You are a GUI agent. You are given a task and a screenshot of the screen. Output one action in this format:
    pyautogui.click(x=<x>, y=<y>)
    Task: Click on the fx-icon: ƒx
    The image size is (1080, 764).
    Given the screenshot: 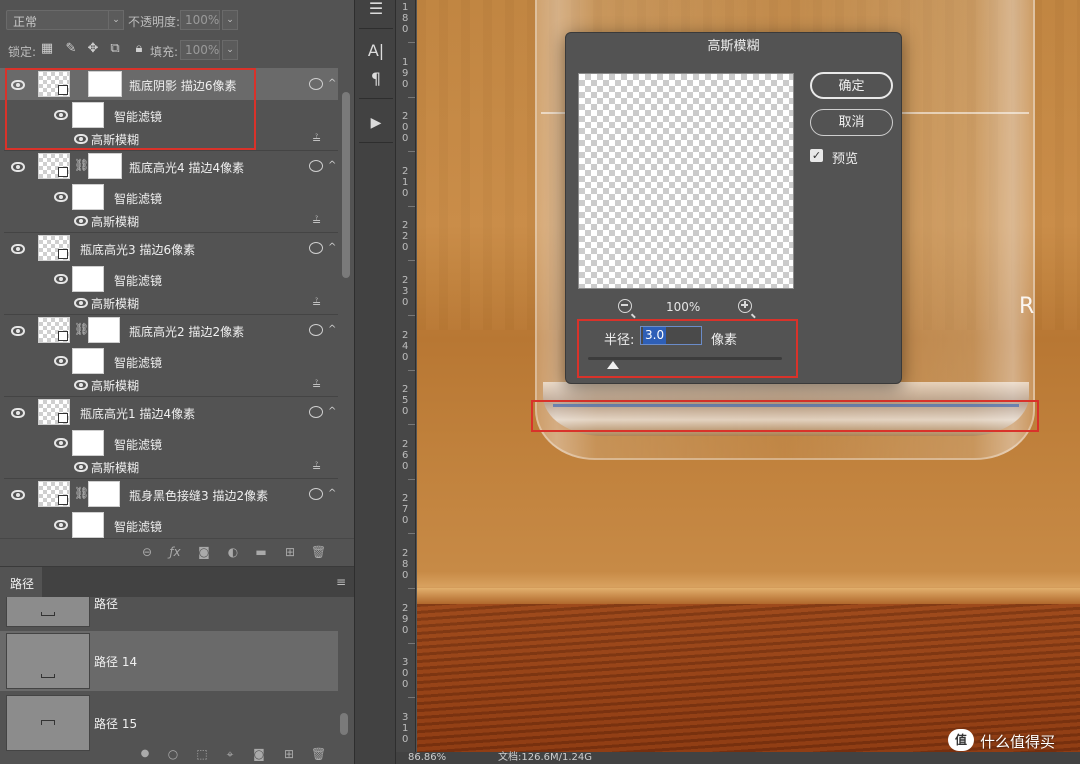 What is the action you would take?
    pyautogui.click(x=175, y=552)
    